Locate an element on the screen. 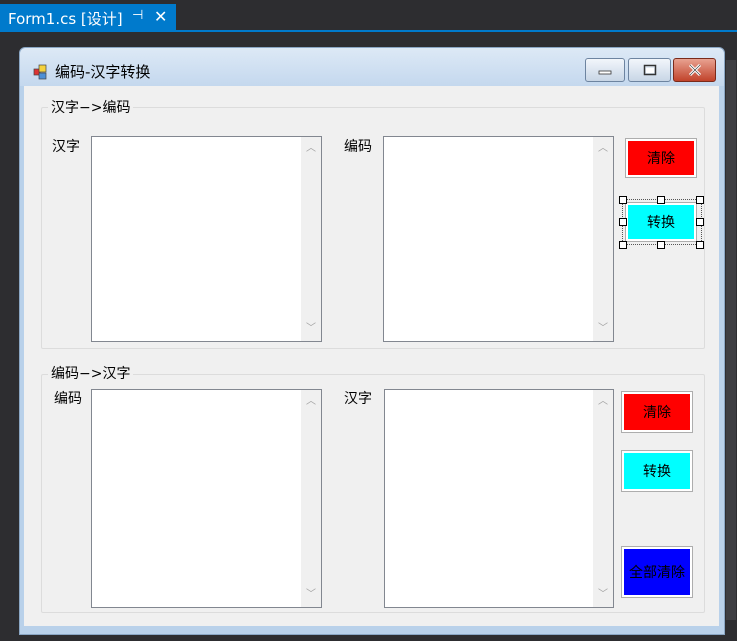 The height and width of the screenshot is (641, 737). label-code-output: 编码 is located at coordinates (358, 147).